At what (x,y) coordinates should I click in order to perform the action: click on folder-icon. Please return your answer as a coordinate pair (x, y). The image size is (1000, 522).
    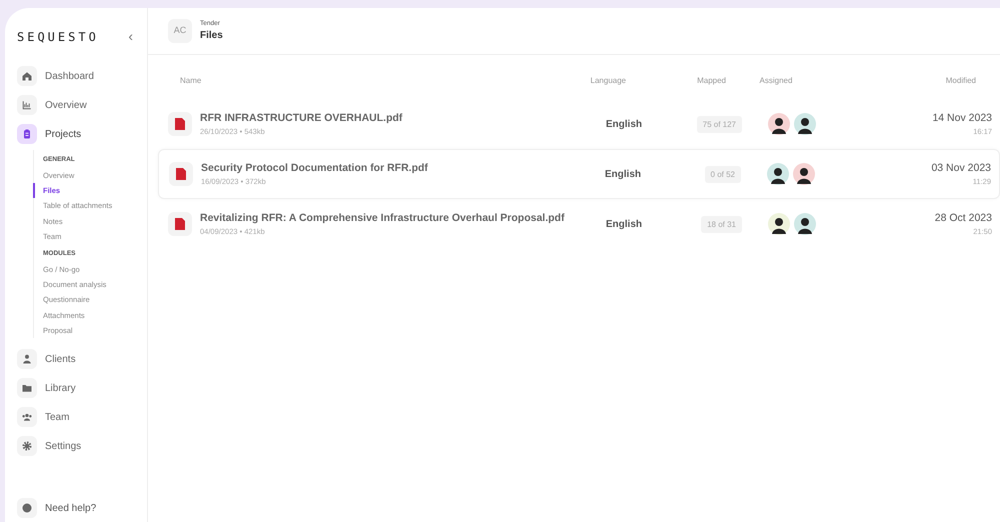
    Looking at the image, I should click on (27, 388).